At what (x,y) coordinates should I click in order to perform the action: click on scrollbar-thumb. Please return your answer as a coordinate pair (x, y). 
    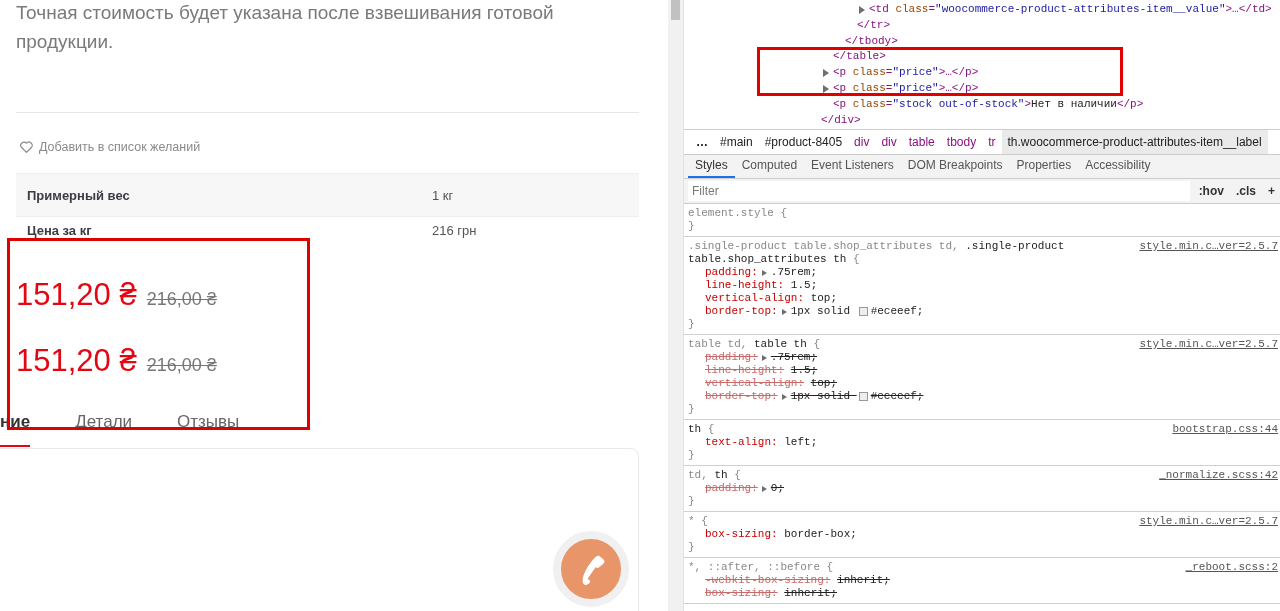
    Looking at the image, I should click on (675, 10).